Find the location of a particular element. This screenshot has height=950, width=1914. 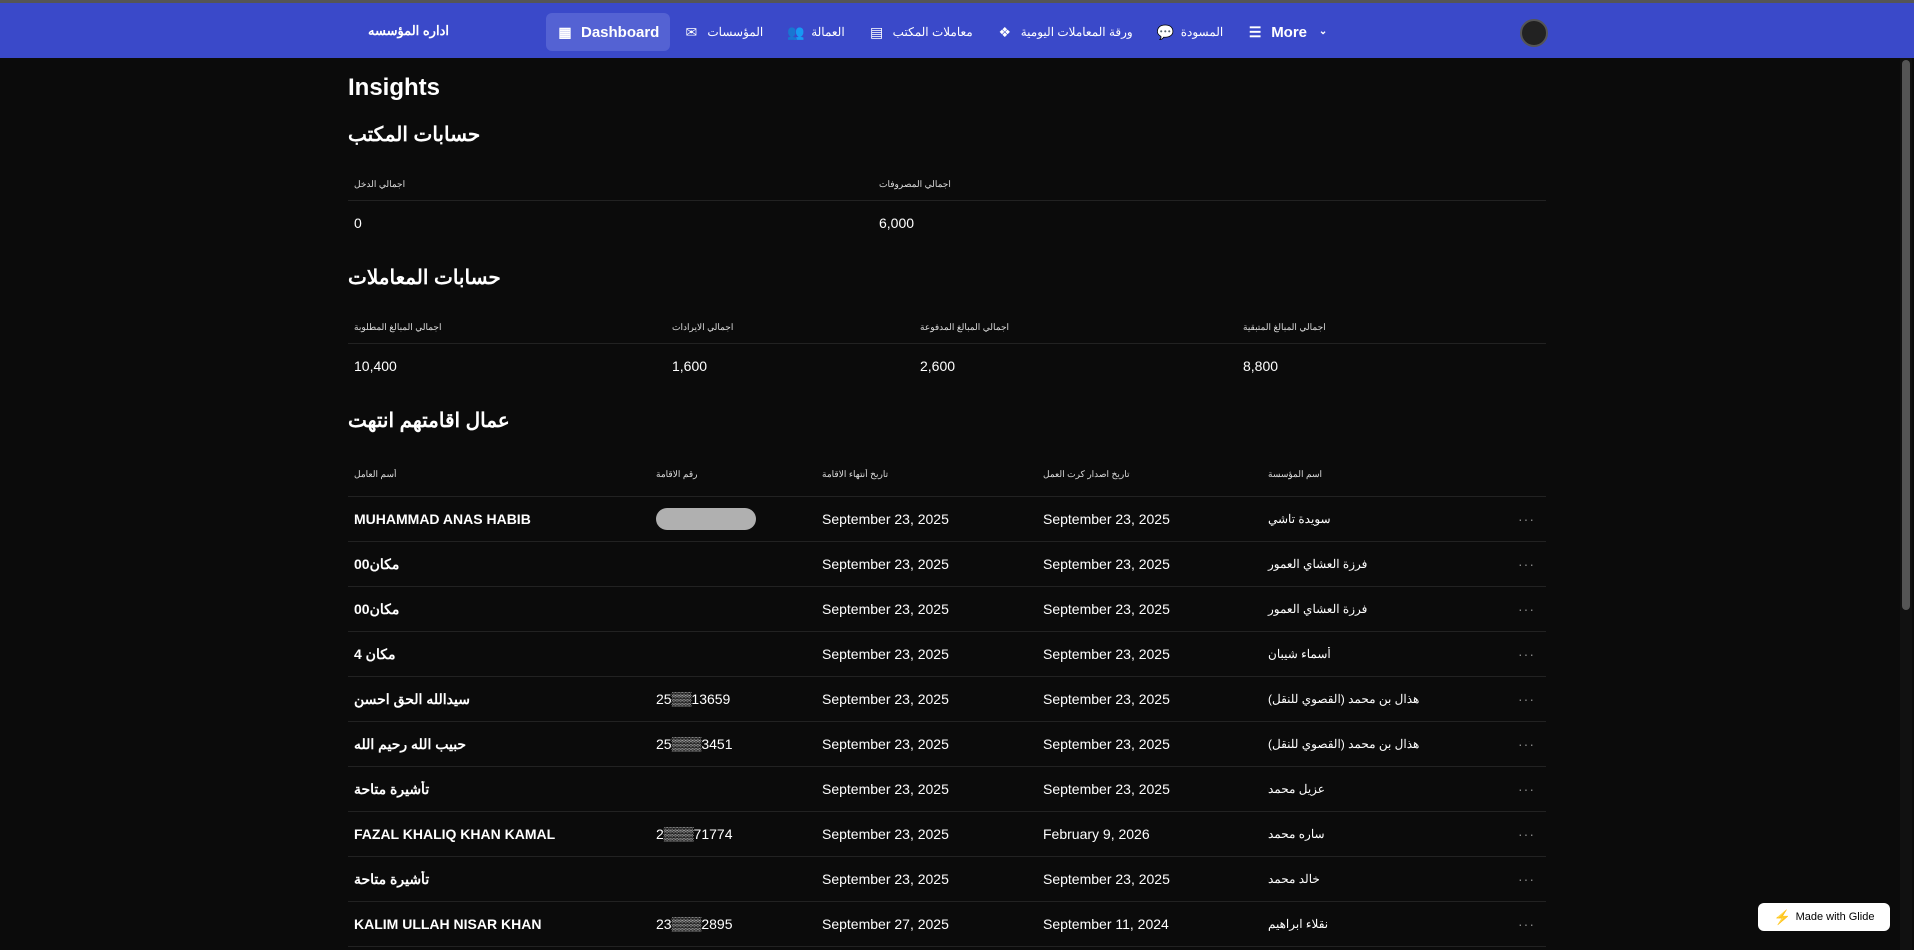

chat-bubble-icon: 💬 is located at coordinates (1165, 32).